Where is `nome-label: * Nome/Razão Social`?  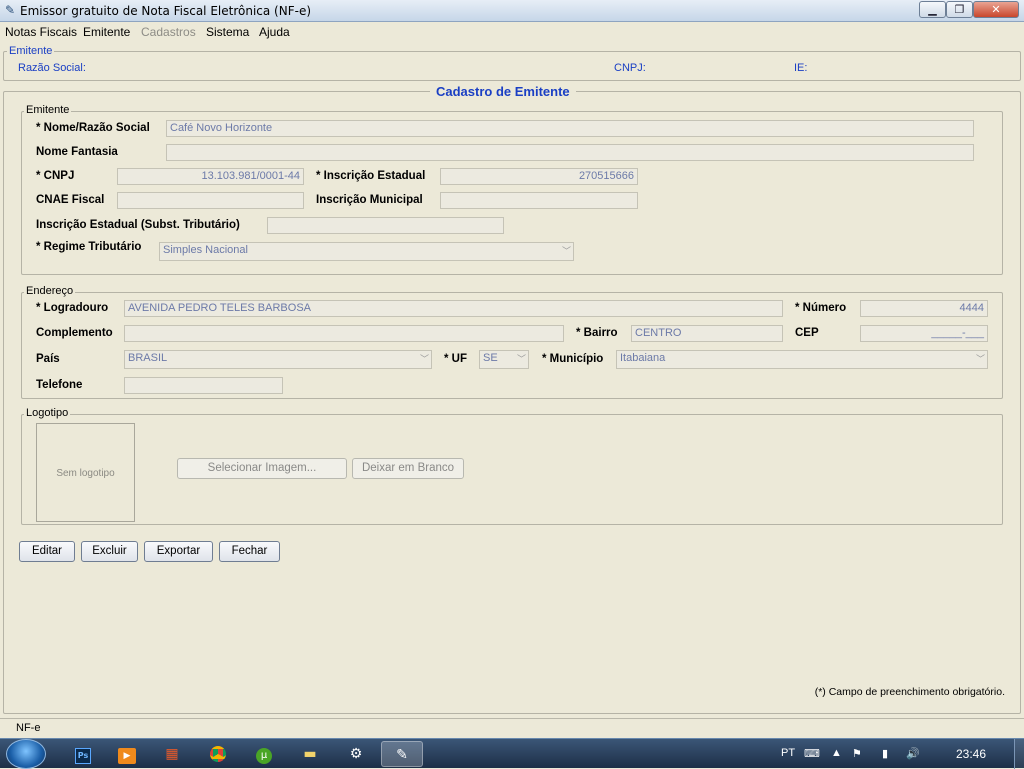 nome-label: * Nome/Razão Social is located at coordinates (93, 128).